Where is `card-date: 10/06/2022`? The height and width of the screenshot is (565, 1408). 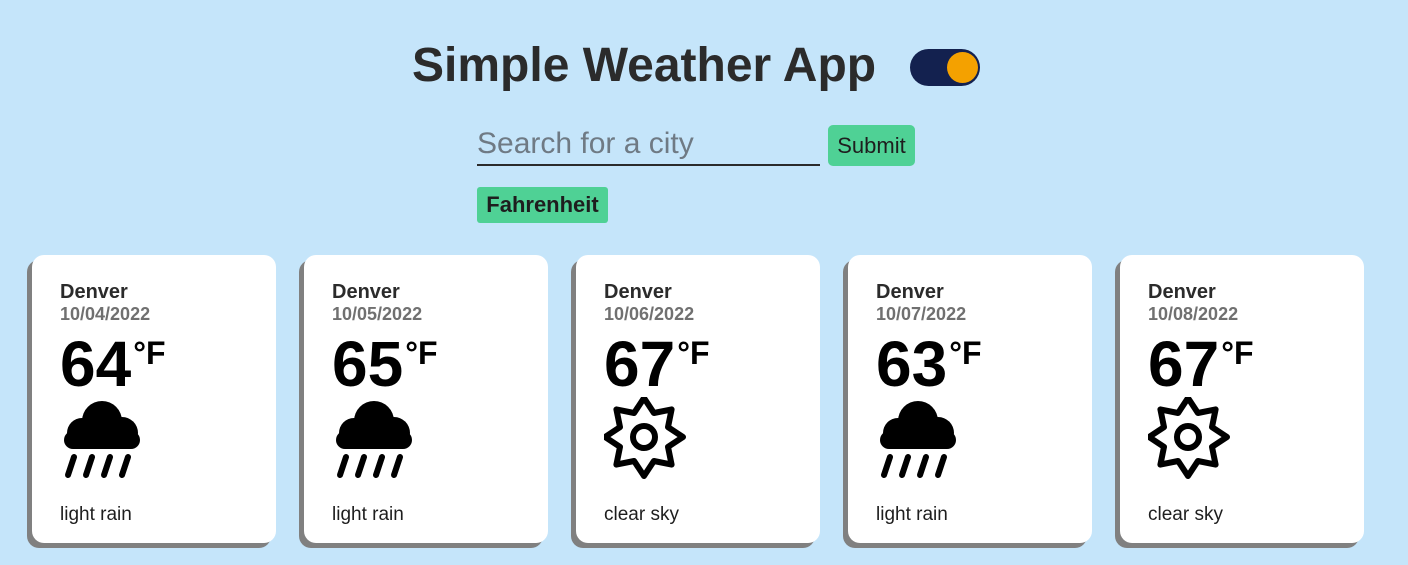 card-date: 10/06/2022 is located at coordinates (649, 314).